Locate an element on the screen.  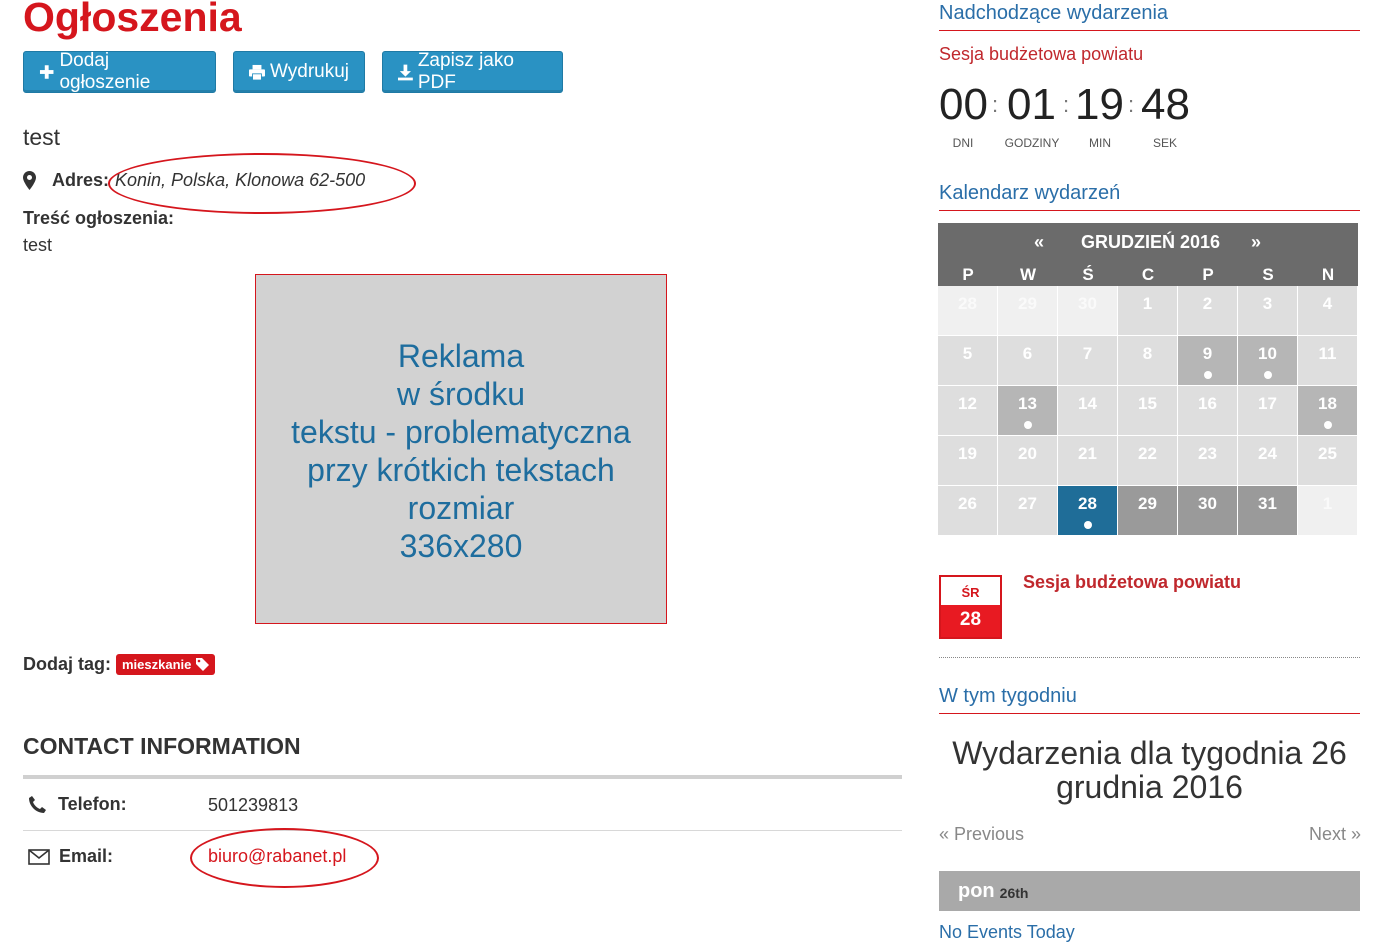
calendar-day-cell: 22 is located at coordinates (1148, 461).